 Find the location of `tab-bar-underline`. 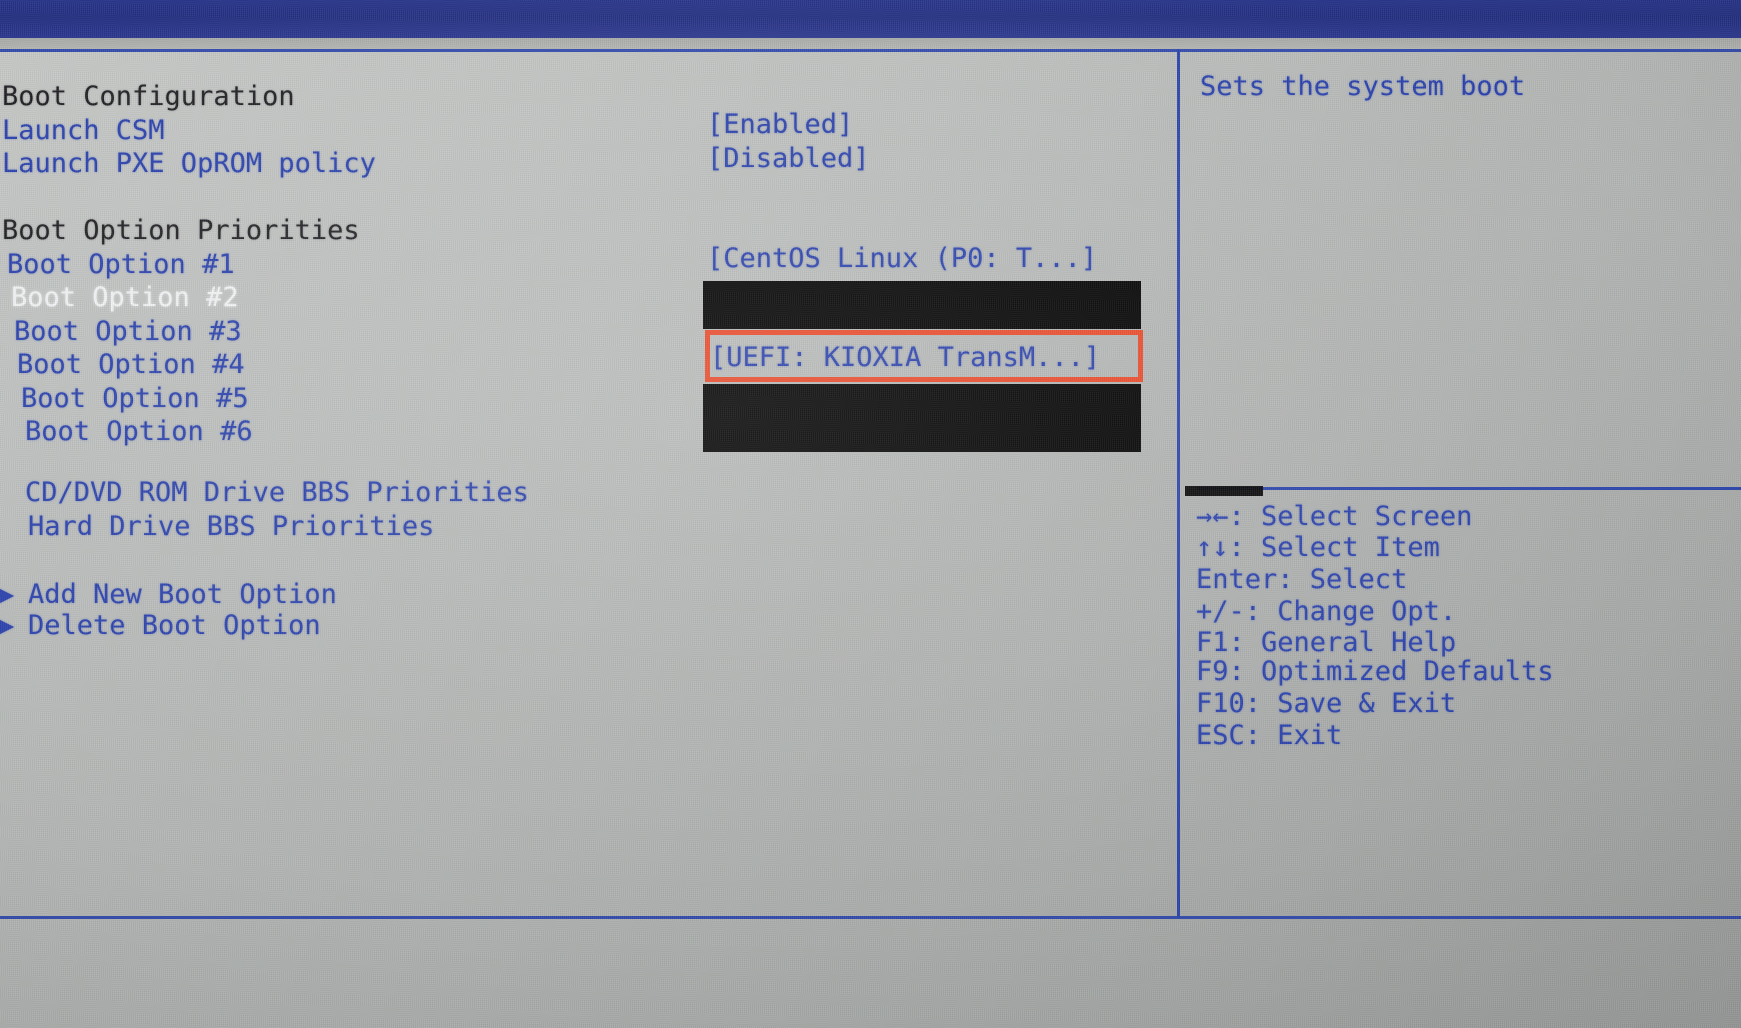

tab-bar-underline is located at coordinates (870, 43).